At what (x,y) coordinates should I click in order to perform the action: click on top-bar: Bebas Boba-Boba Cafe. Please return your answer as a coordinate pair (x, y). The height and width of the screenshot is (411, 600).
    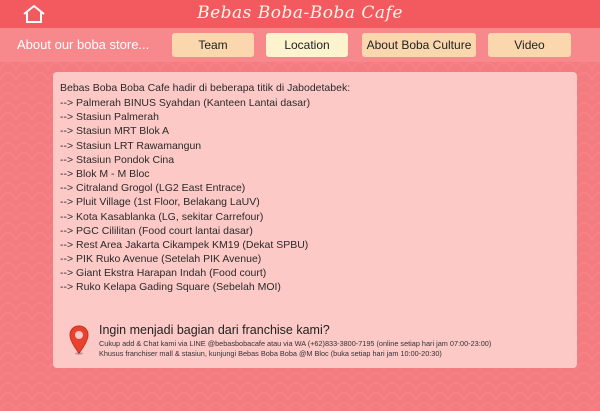
    Looking at the image, I should click on (300, 14).